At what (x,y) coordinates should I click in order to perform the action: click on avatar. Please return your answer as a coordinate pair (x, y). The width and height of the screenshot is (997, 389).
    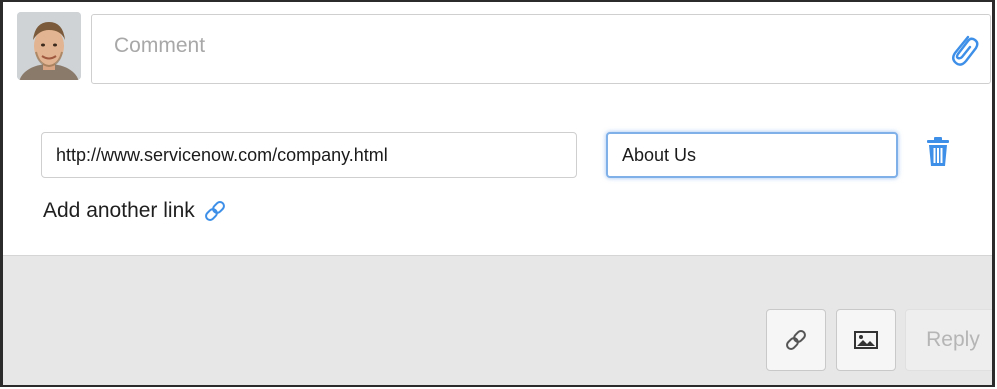
    Looking at the image, I should click on (49, 46).